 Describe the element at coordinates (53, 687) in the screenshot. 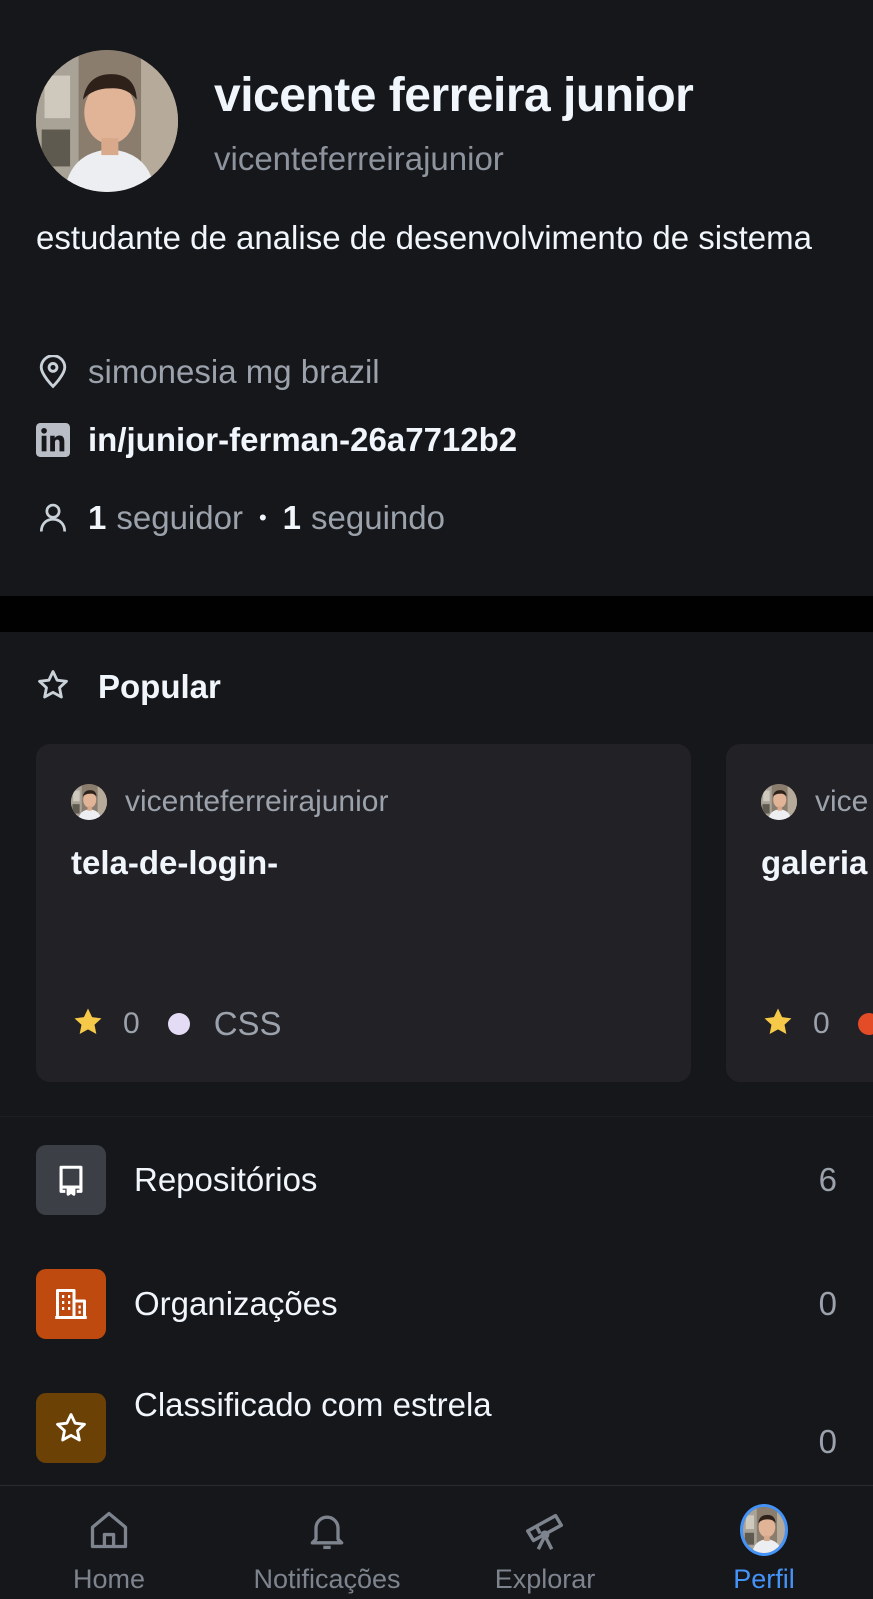

I see `star-outline-icon` at that location.